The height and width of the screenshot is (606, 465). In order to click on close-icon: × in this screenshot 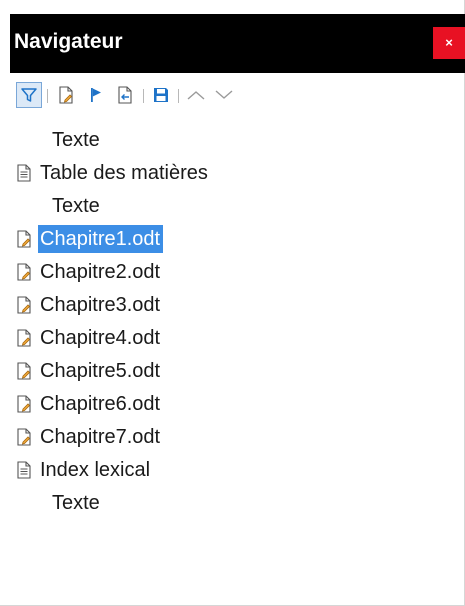, I will do `click(449, 42)`.